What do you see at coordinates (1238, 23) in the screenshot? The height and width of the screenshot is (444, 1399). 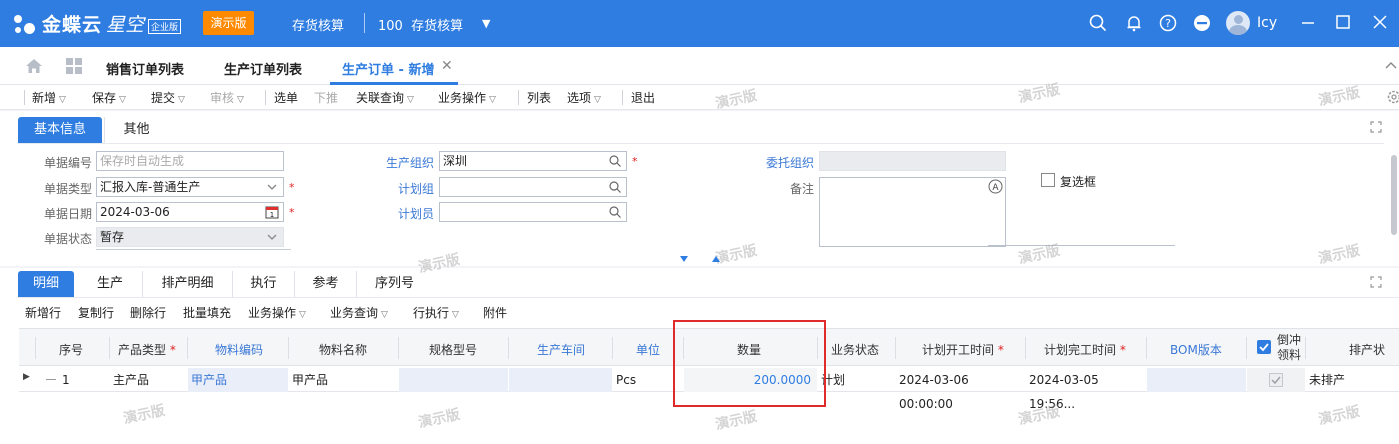 I see `avatar` at bounding box center [1238, 23].